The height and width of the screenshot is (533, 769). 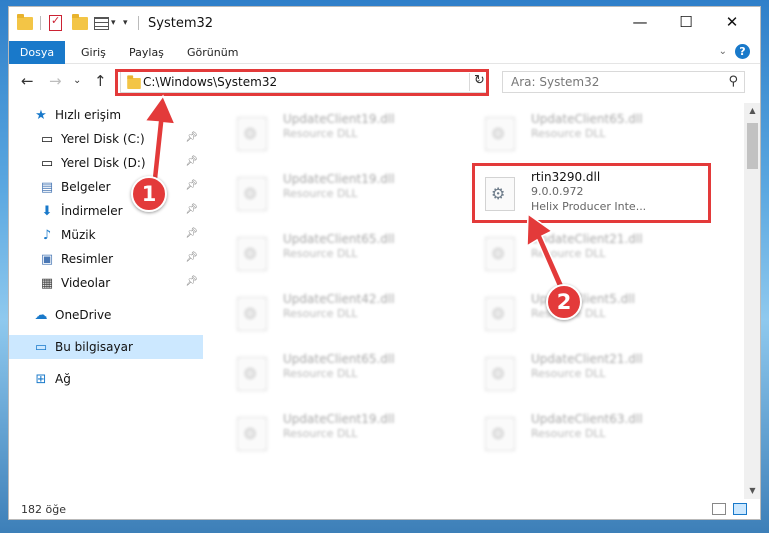 I want to click on properties-icon, so click(x=55, y=23).